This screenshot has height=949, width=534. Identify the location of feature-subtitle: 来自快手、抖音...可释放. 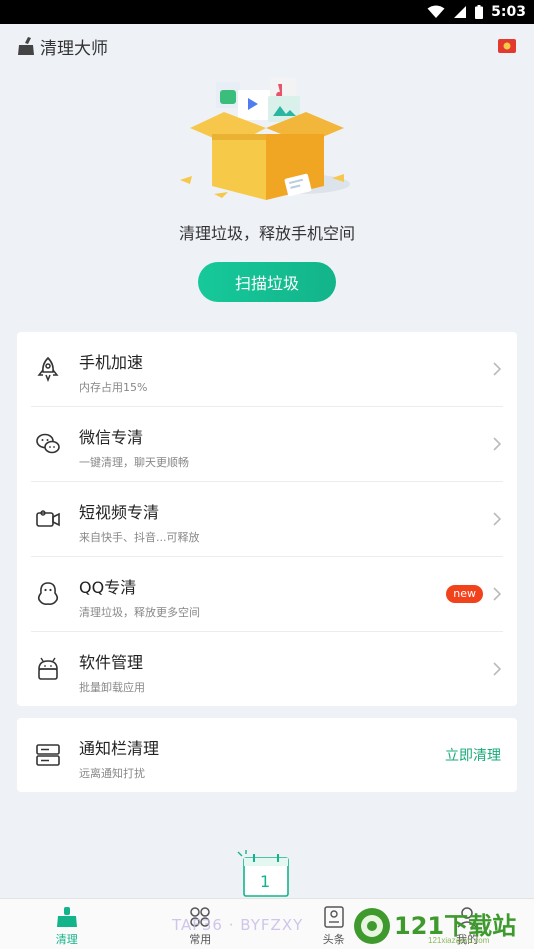
(139, 537).